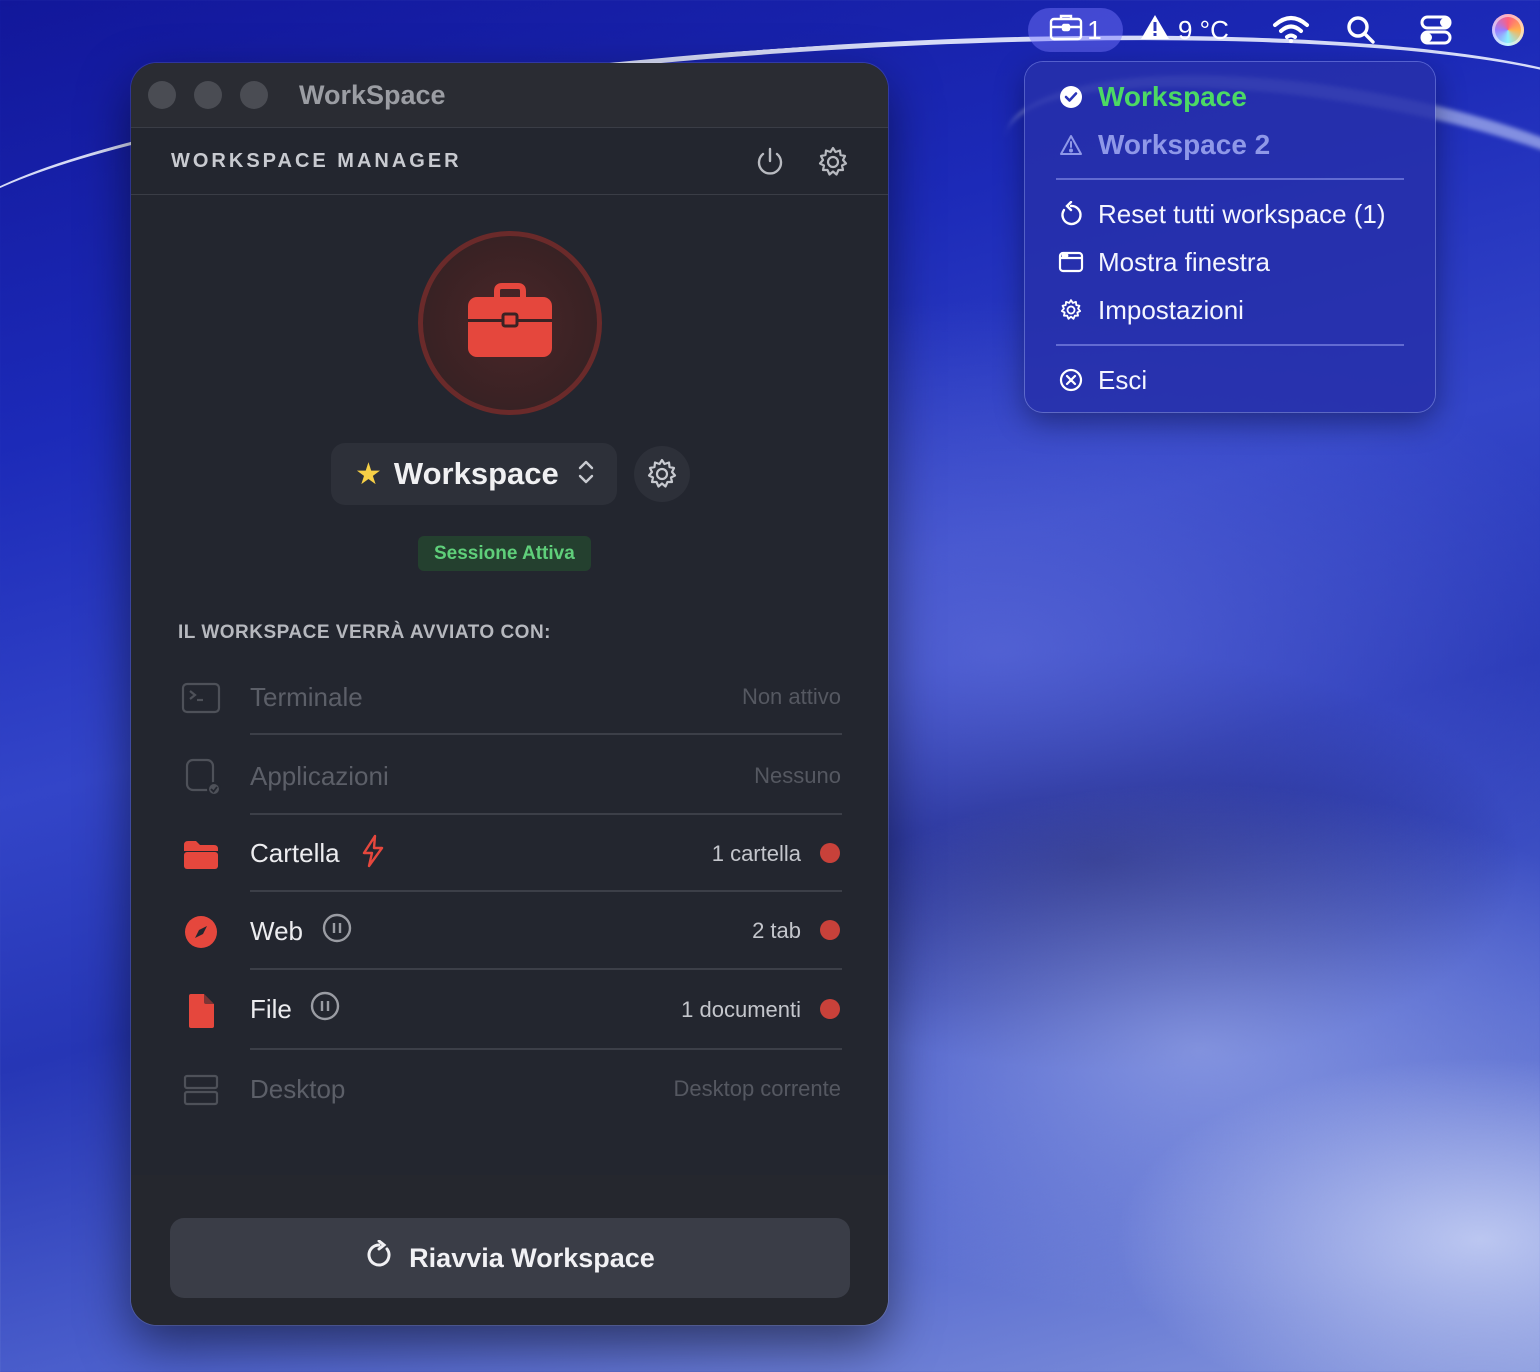 This screenshot has width=1540, height=1372. What do you see at coordinates (1094, 29) in the screenshot?
I see `menubar-workspace-count: 1` at bounding box center [1094, 29].